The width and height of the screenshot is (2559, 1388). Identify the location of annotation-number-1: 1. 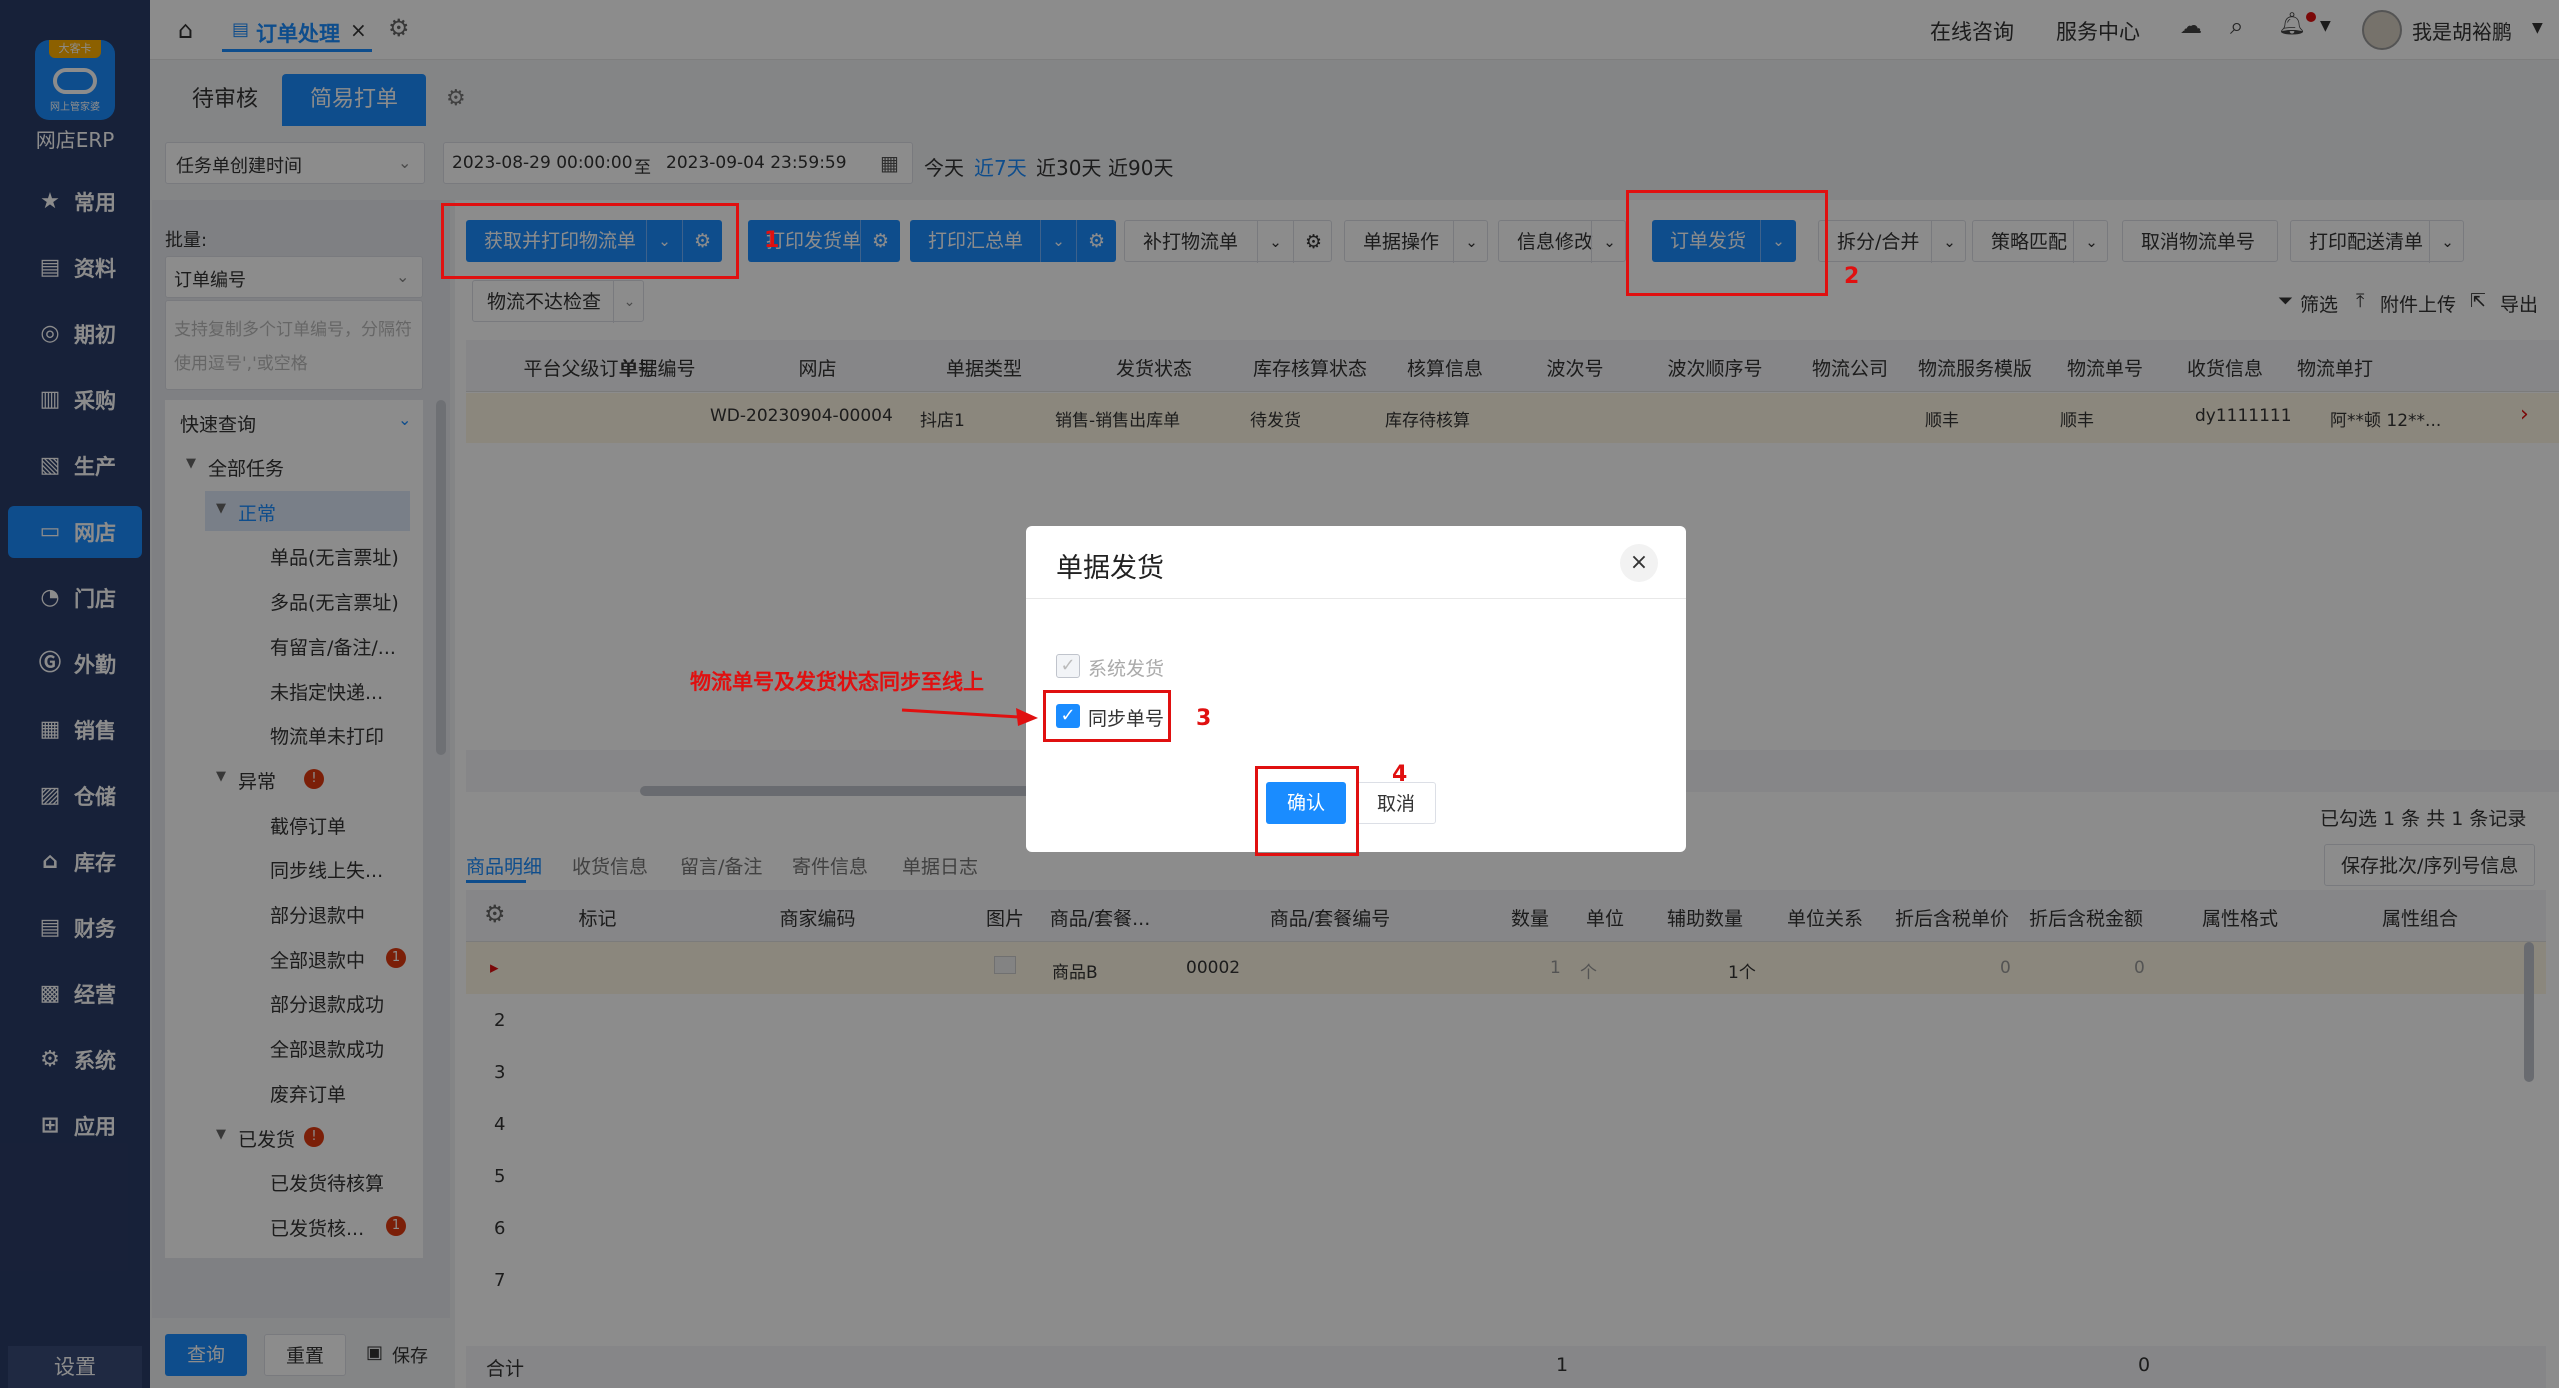
(772, 240).